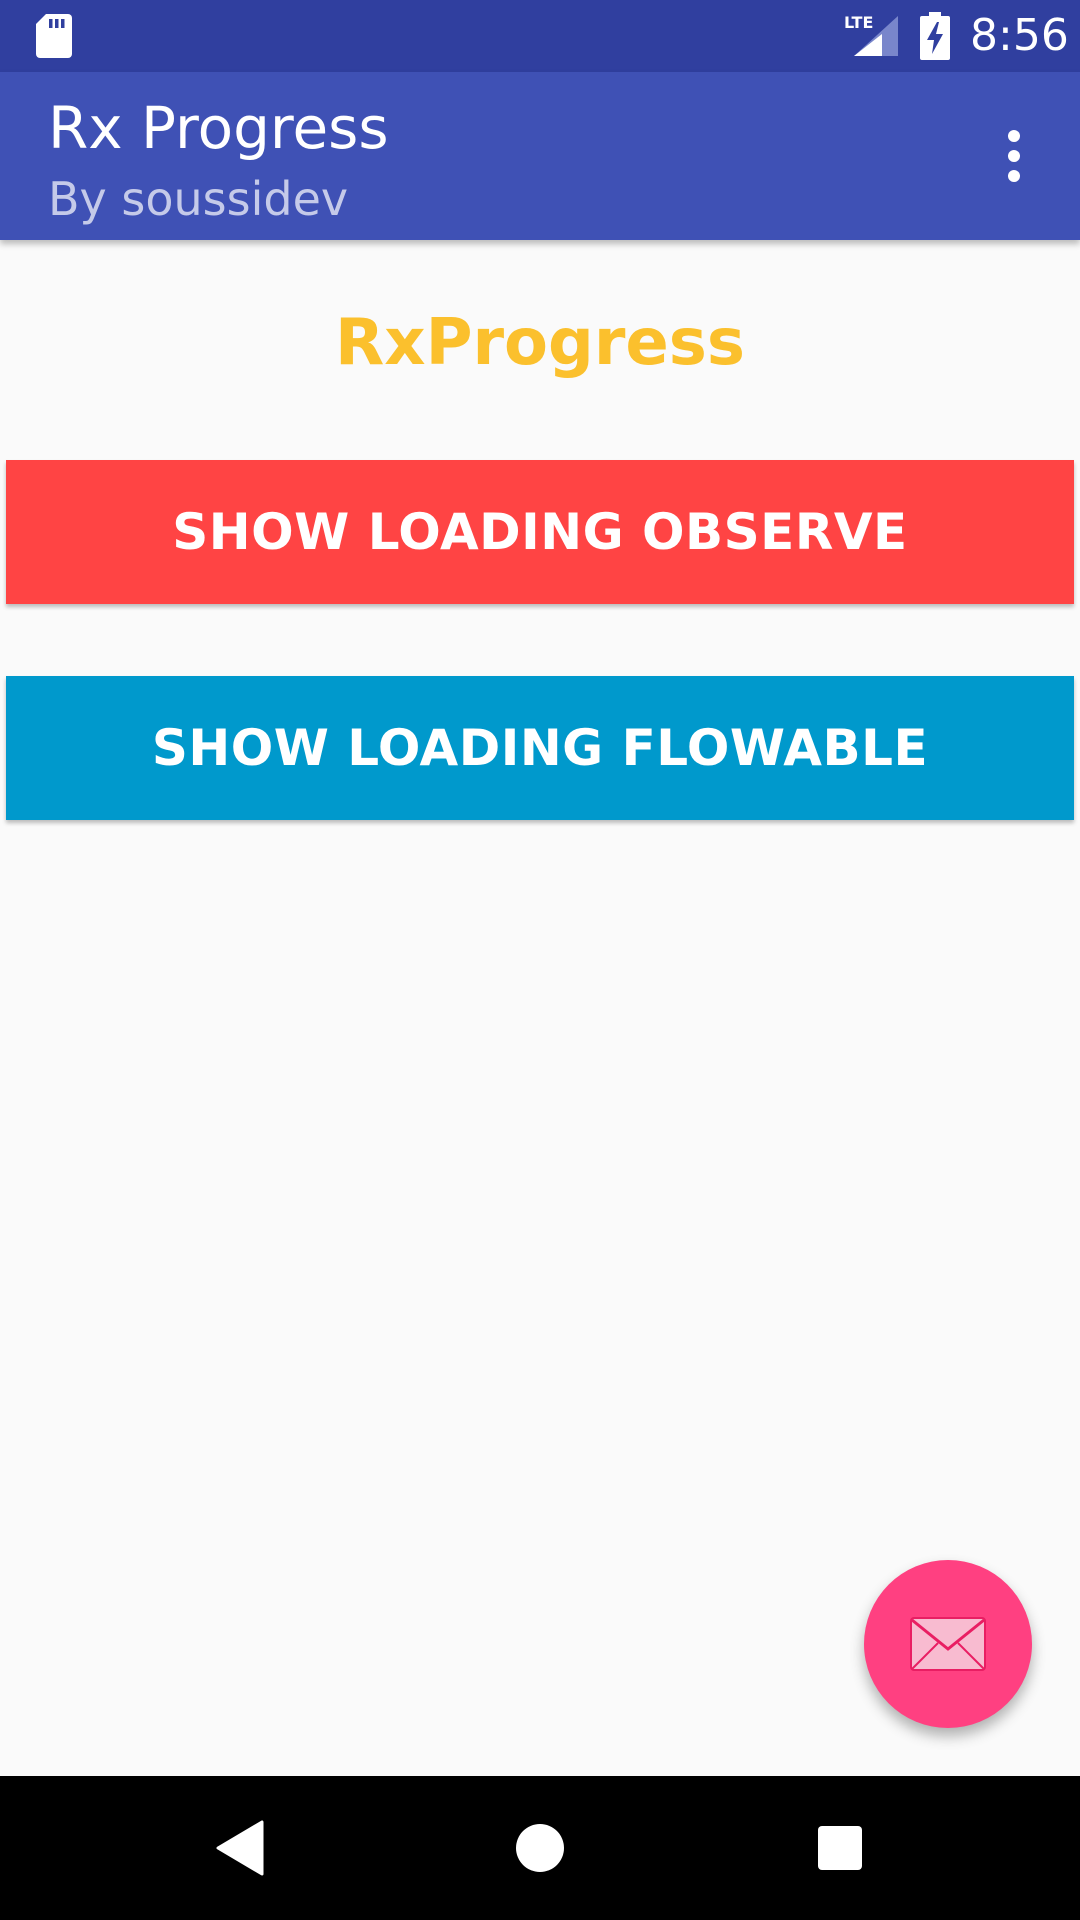 The height and width of the screenshot is (1920, 1080). What do you see at coordinates (540, 532) in the screenshot?
I see `show-loading-observe-button: SHOW LOADING OBSERVE` at bounding box center [540, 532].